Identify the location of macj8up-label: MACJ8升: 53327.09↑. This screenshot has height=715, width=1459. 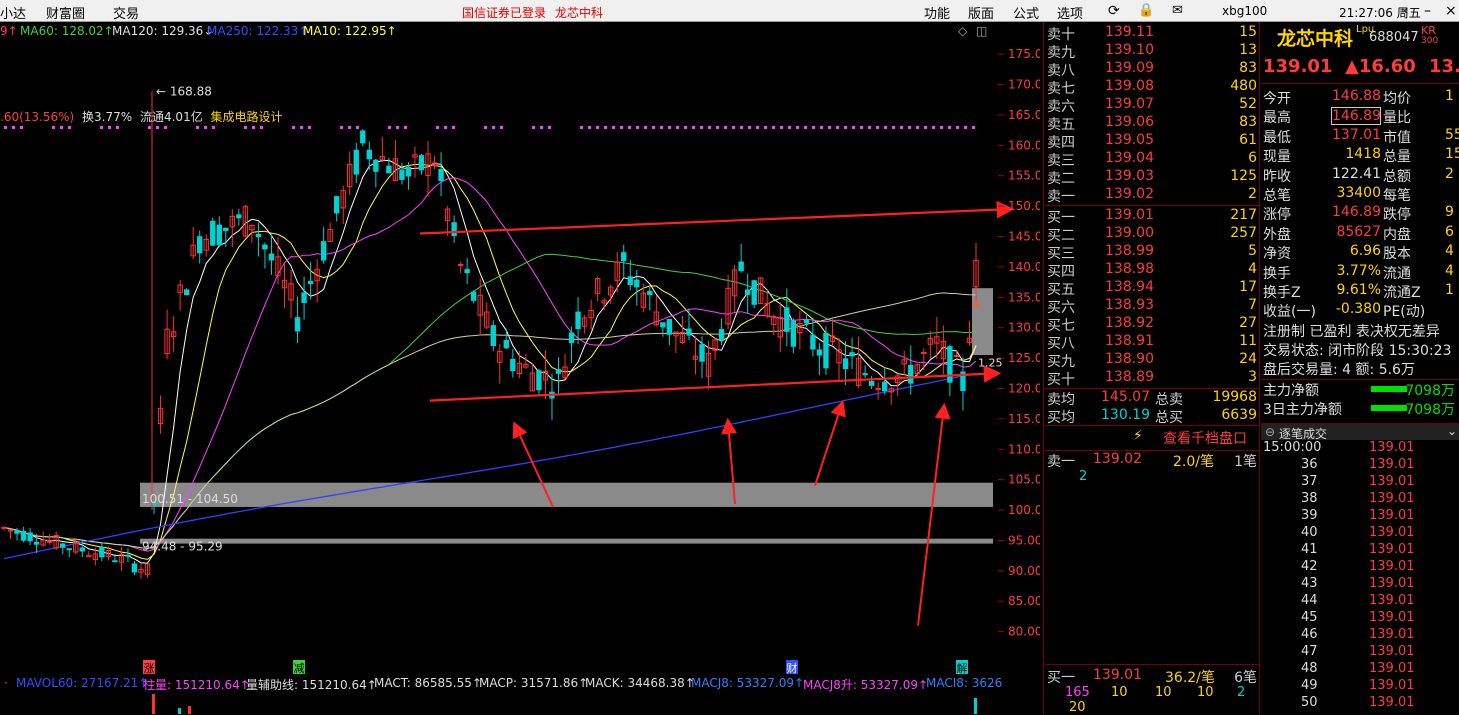
(866, 685).